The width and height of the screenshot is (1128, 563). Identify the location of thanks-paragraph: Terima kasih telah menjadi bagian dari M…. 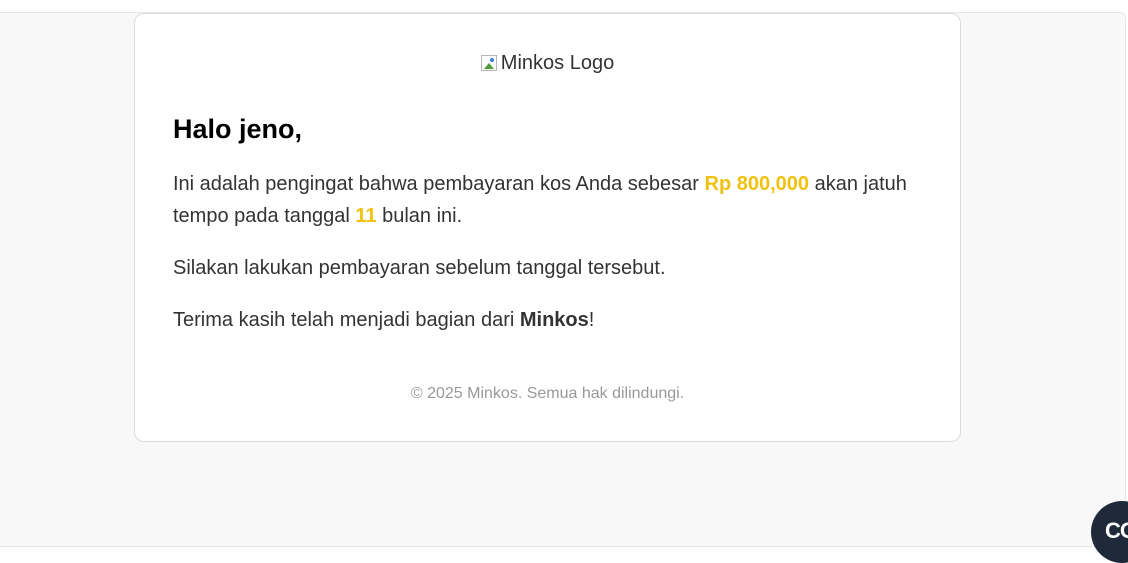
(553, 320).